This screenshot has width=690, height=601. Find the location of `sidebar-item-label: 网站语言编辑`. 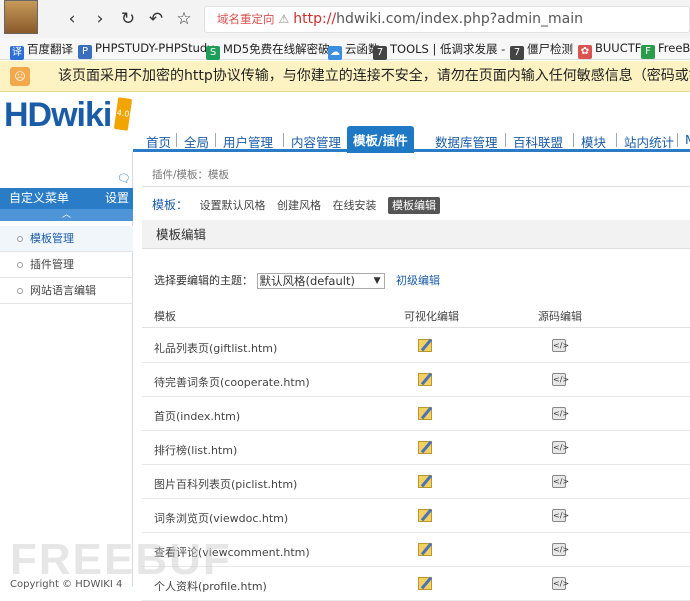

sidebar-item-label: 网站语言编辑 is located at coordinates (63, 290).